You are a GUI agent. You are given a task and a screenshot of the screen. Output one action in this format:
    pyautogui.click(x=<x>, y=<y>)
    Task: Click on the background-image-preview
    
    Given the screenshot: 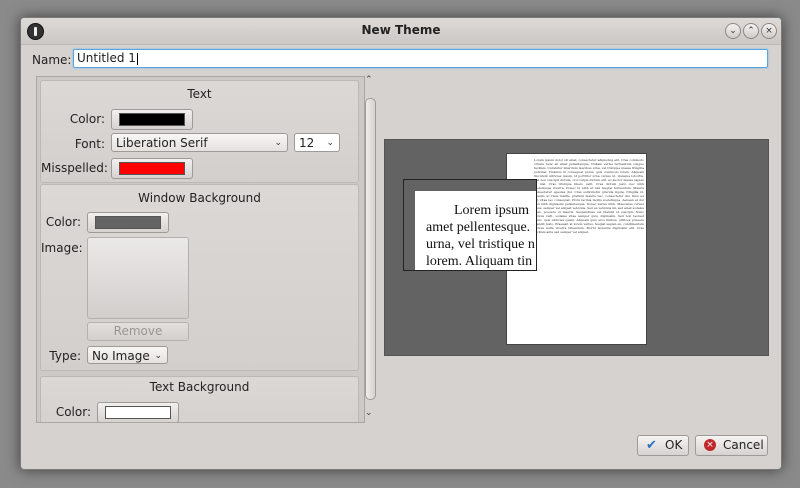 What is the action you would take?
    pyautogui.click(x=138, y=278)
    